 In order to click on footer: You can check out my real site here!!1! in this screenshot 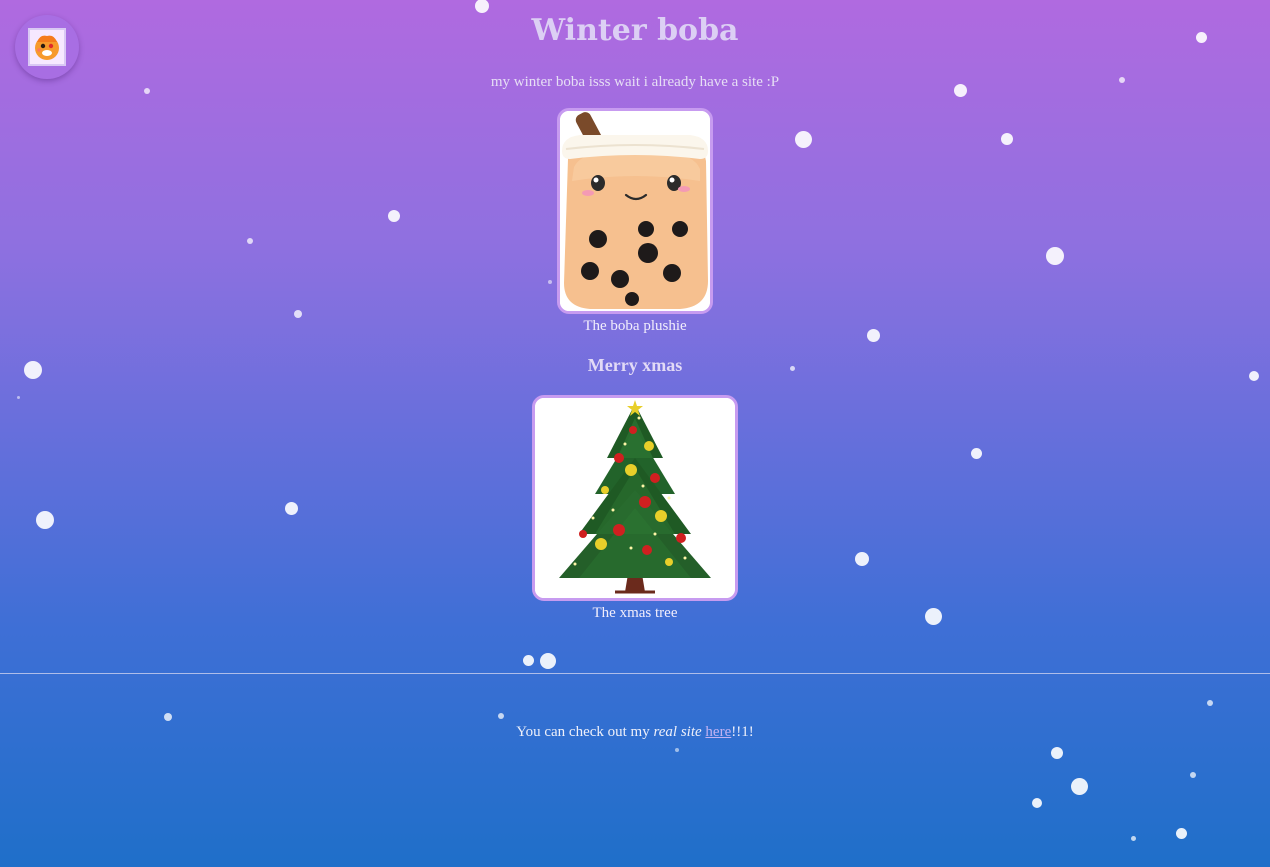, I will do `click(635, 732)`.